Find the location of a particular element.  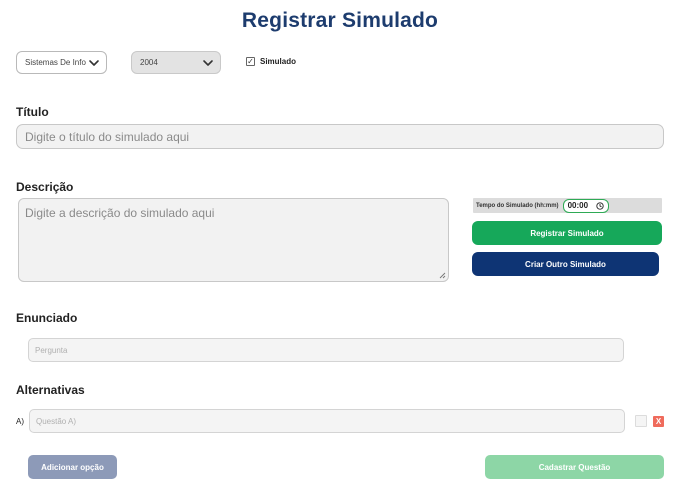

simulado-checkbox: ✓ is located at coordinates (250, 61).